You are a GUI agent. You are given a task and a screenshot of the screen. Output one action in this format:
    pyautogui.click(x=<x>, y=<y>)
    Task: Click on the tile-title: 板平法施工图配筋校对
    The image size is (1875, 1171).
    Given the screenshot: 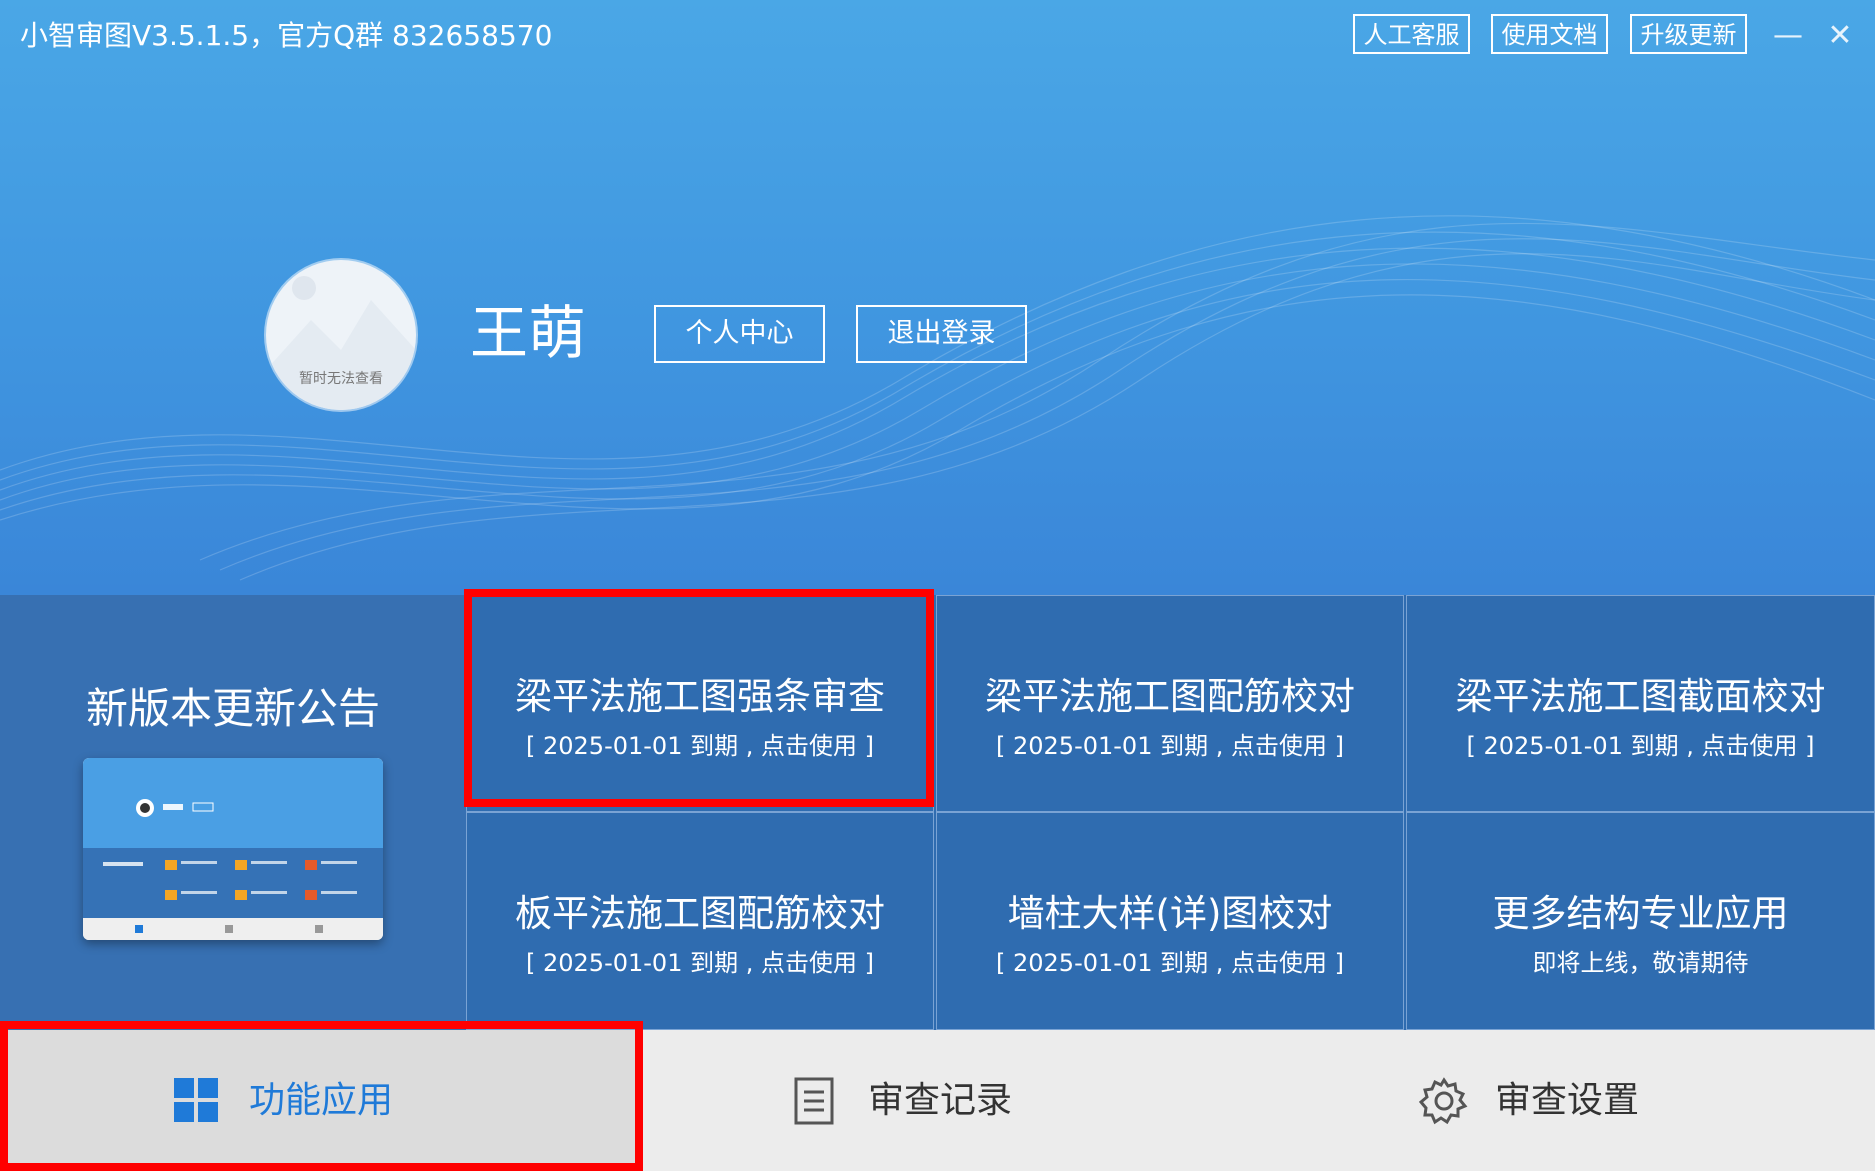 What is the action you would take?
    pyautogui.click(x=700, y=913)
    